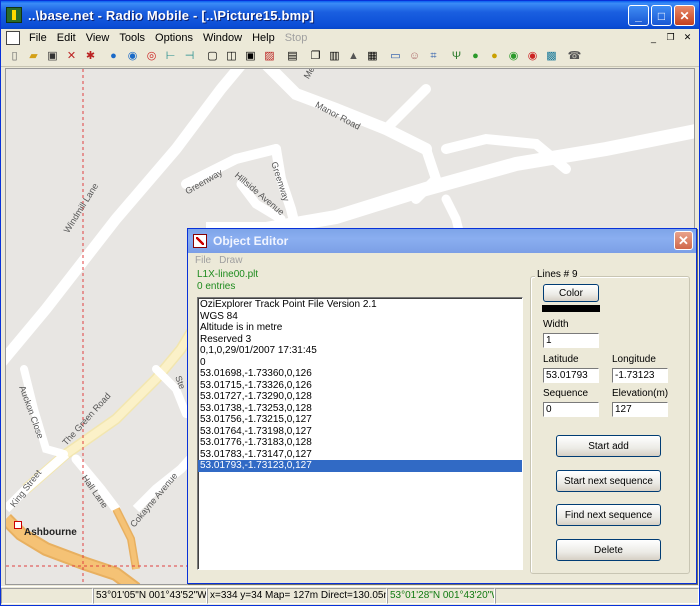 This screenshot has height=606, width=700. What do you see at coordinates (571, 293) in the screenshot?
I see `color-button: Color` at bounding box center [571, 293].